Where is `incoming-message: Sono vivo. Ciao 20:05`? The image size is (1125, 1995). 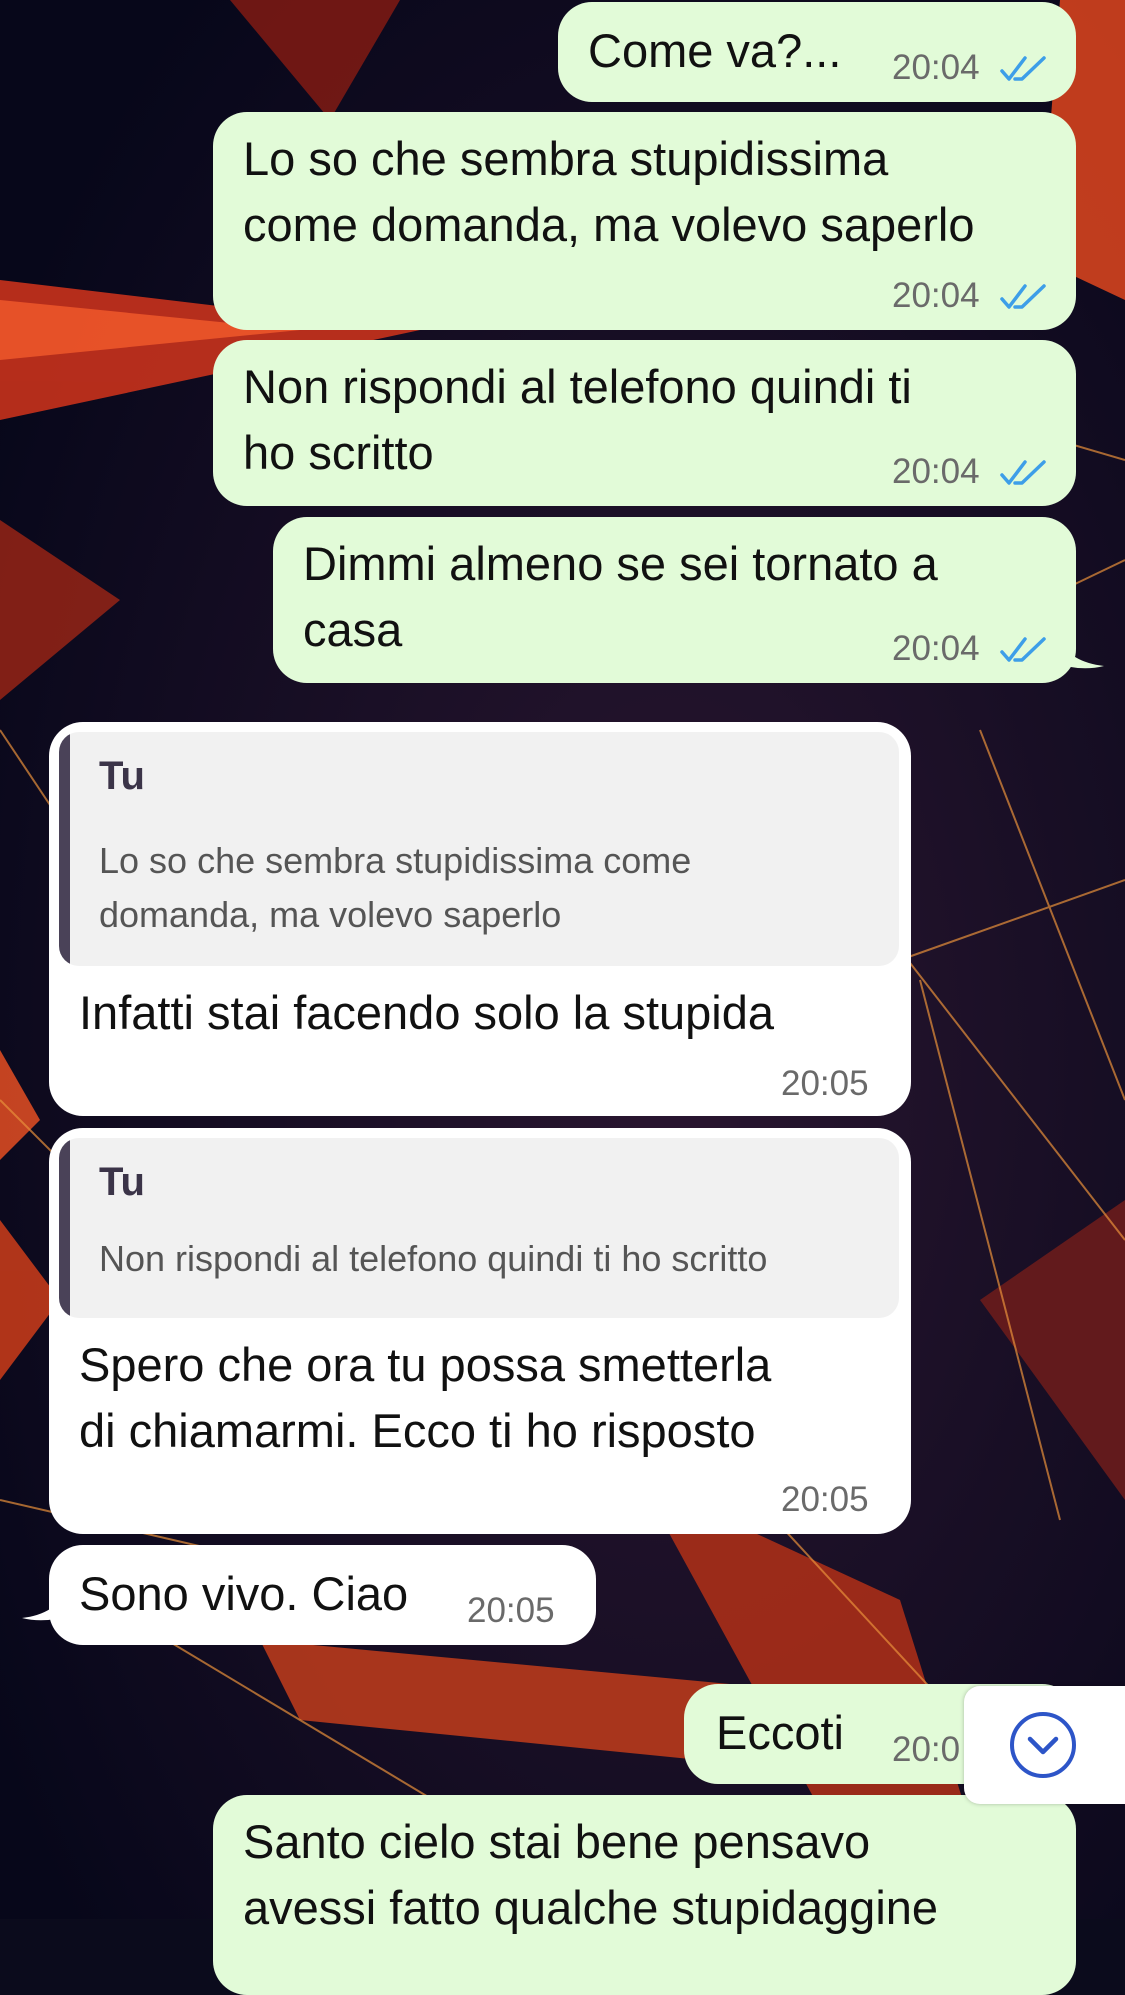 incoming-message: Sono vivo. Ciao 20:05 is located at coordinates (322, 1595).